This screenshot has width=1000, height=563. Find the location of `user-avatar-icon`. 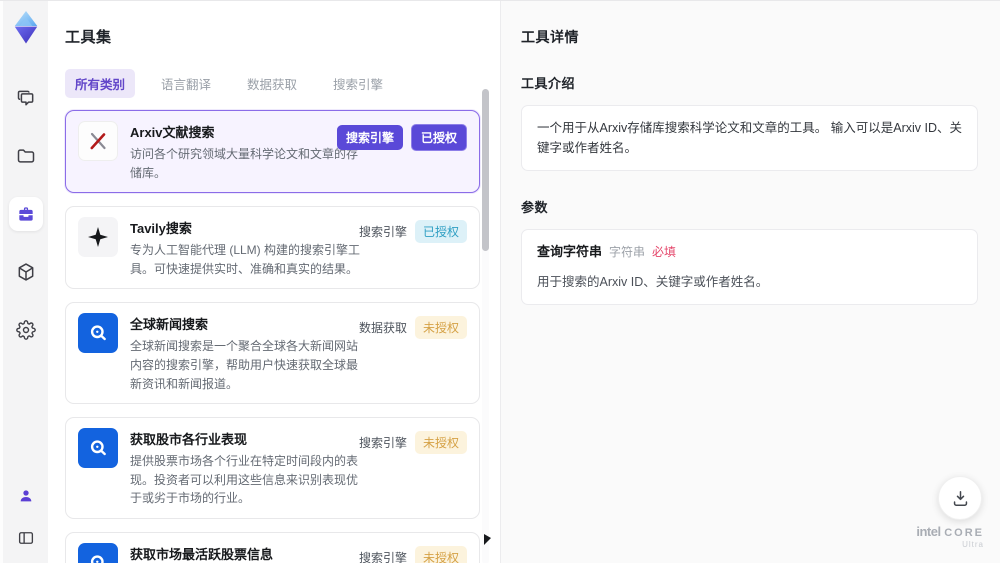

user-avatar-icon is located at coordinates (26, 496).